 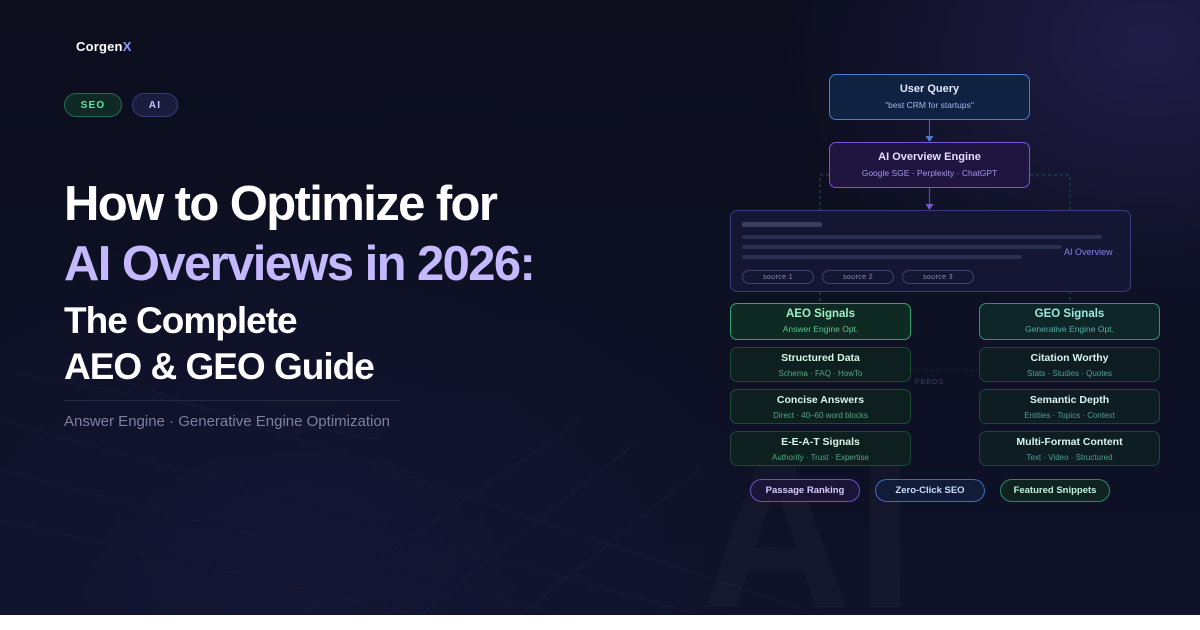 What do you see at coordinates (820, 415) in the screenshot?
I see `signal-detail: Direct · 40–60 word blocks` at bounding box center [820, 415].